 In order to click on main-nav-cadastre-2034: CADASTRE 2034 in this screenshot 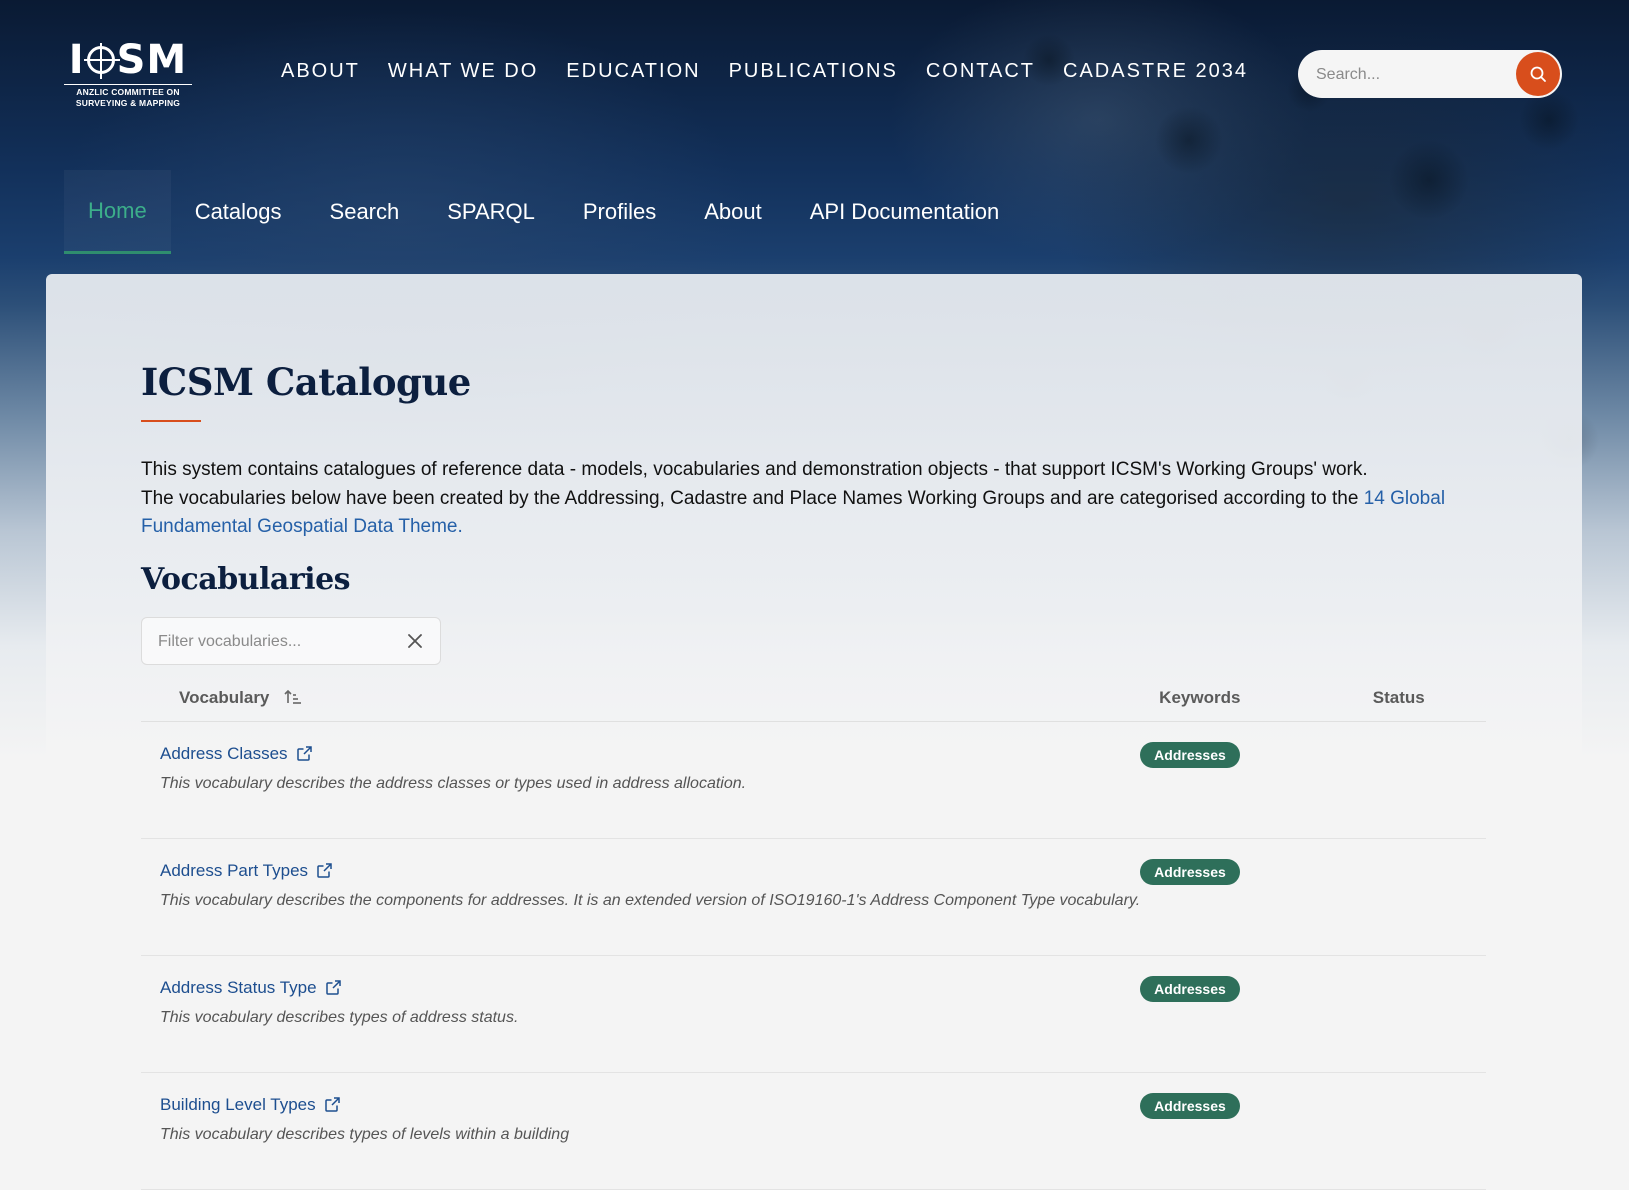, I will do `click(1155, 71)`.